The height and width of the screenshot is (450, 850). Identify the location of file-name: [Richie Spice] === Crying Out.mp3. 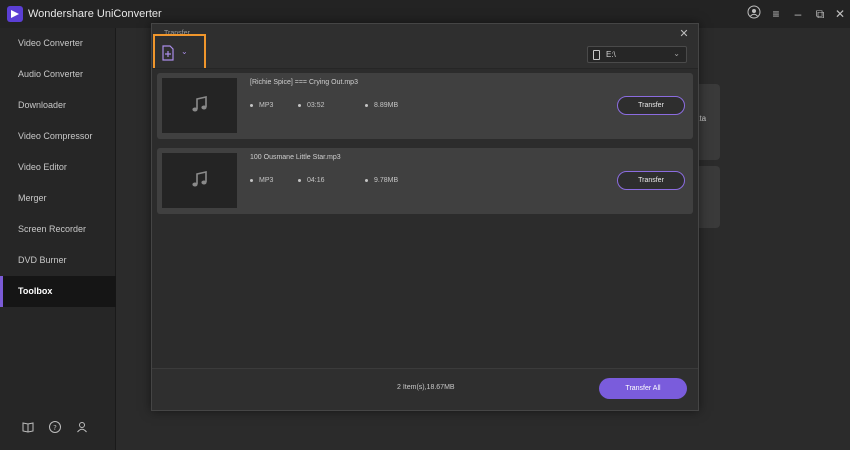
(304, 82).